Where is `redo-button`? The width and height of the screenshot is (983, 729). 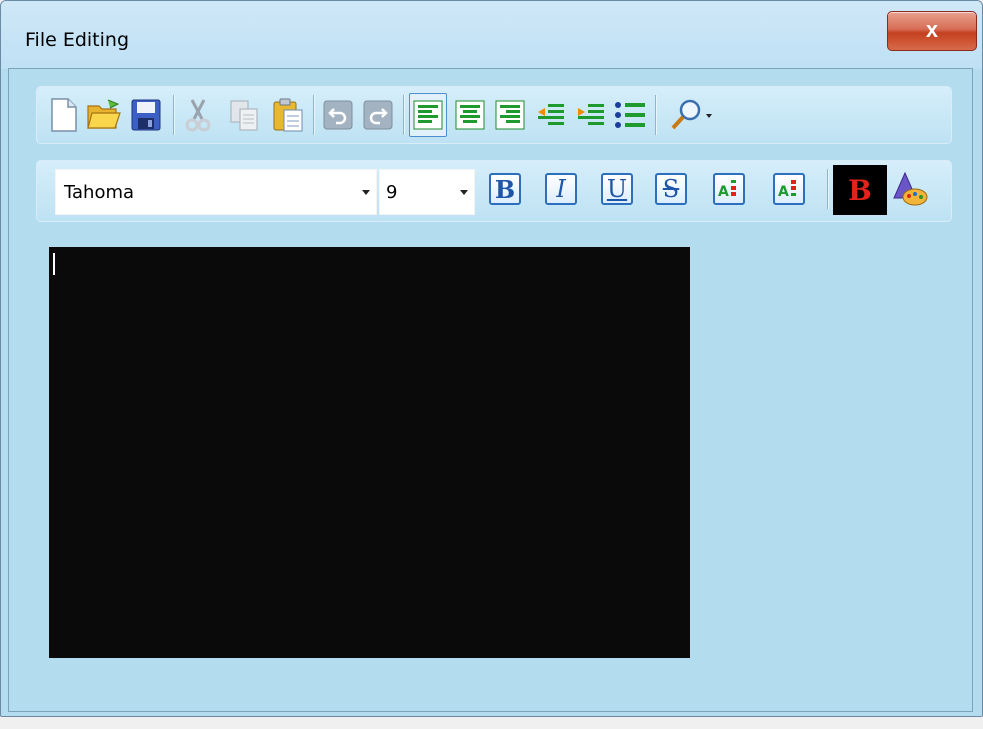 redo-button is located at coordinates (378, 115).